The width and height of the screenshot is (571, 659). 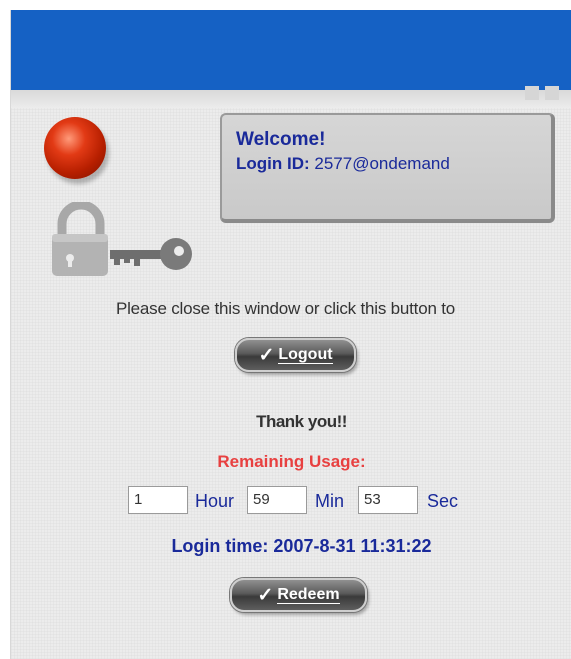 I want to click on seconds-field: 53, so click(x=388, y=500).